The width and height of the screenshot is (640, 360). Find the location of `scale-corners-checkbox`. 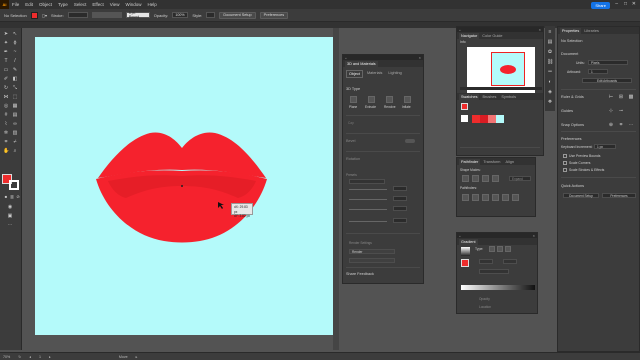

scale-corners-checkbox is located at coordinates (565, 163).